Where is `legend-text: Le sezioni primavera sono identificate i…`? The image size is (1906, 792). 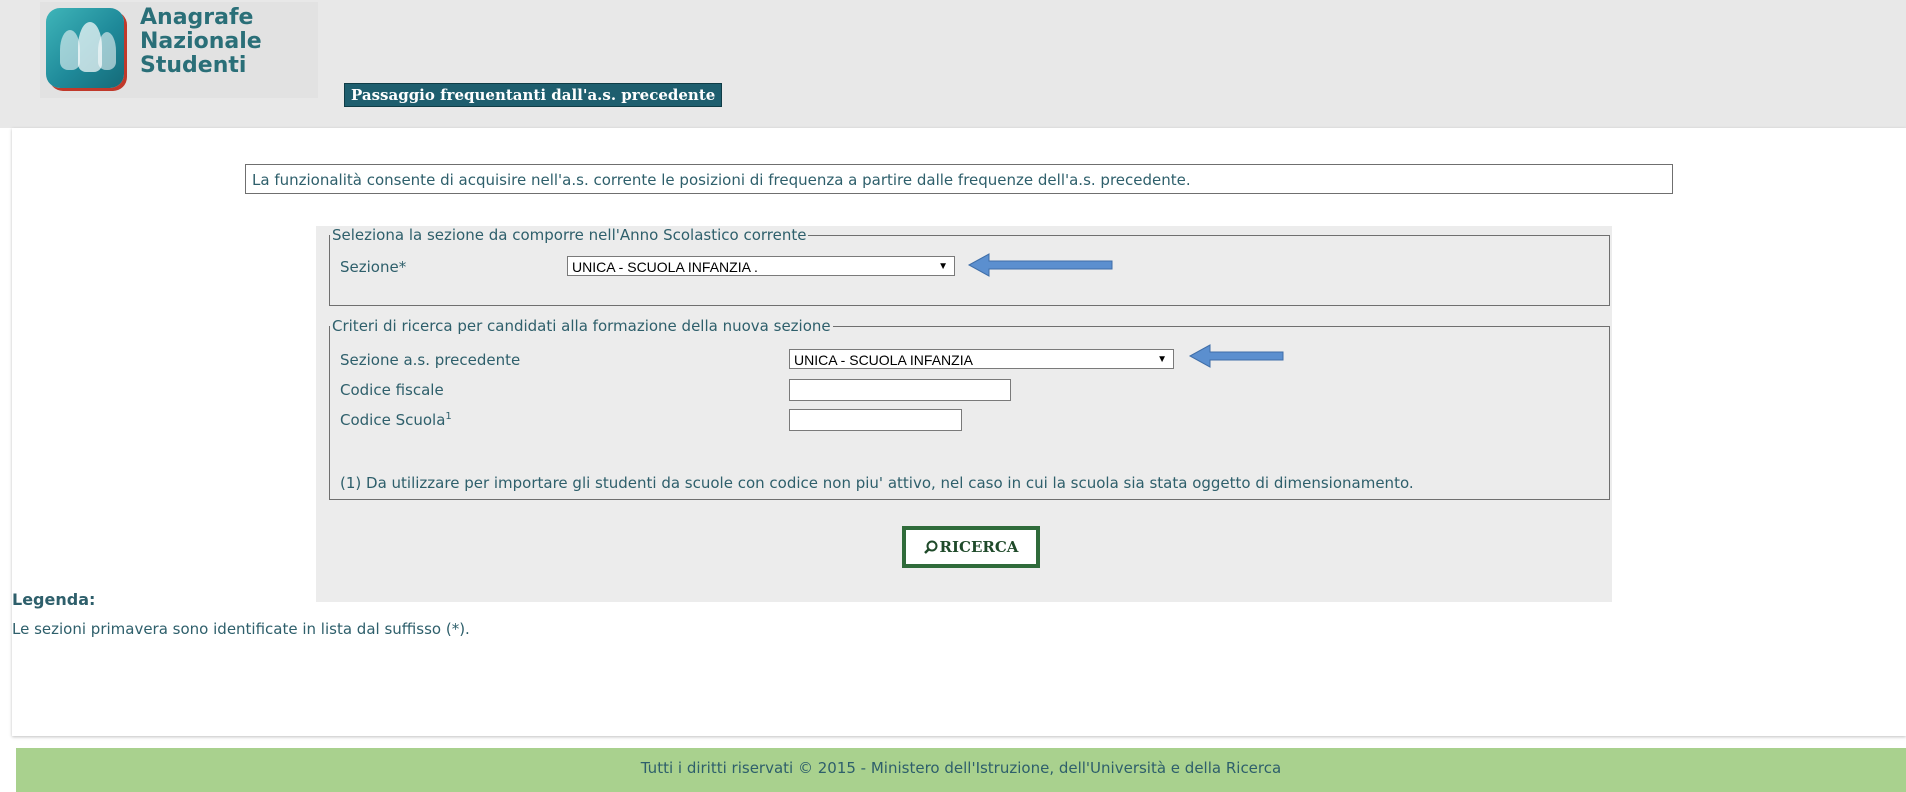 legend-text: Le sezioni primavera sono identificate i… is located at coordinates (241, 629).